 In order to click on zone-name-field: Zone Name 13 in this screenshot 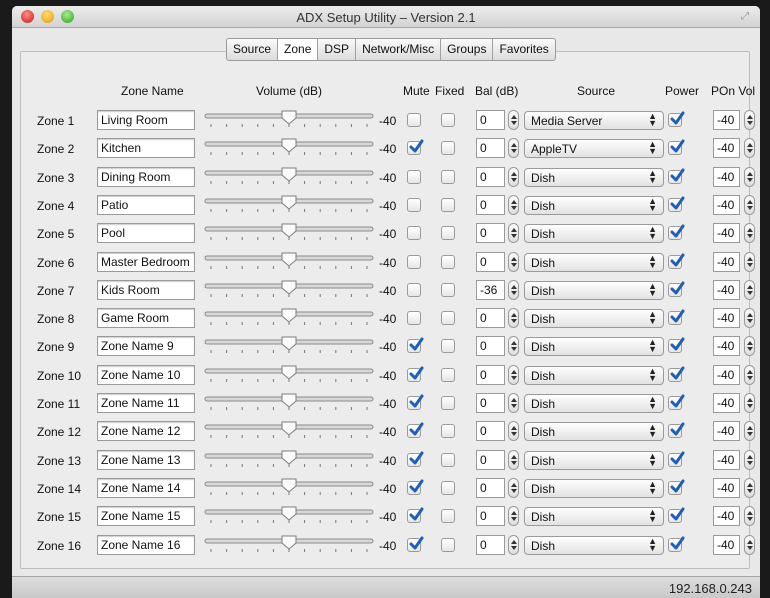, I will do `click(146, 459)`.